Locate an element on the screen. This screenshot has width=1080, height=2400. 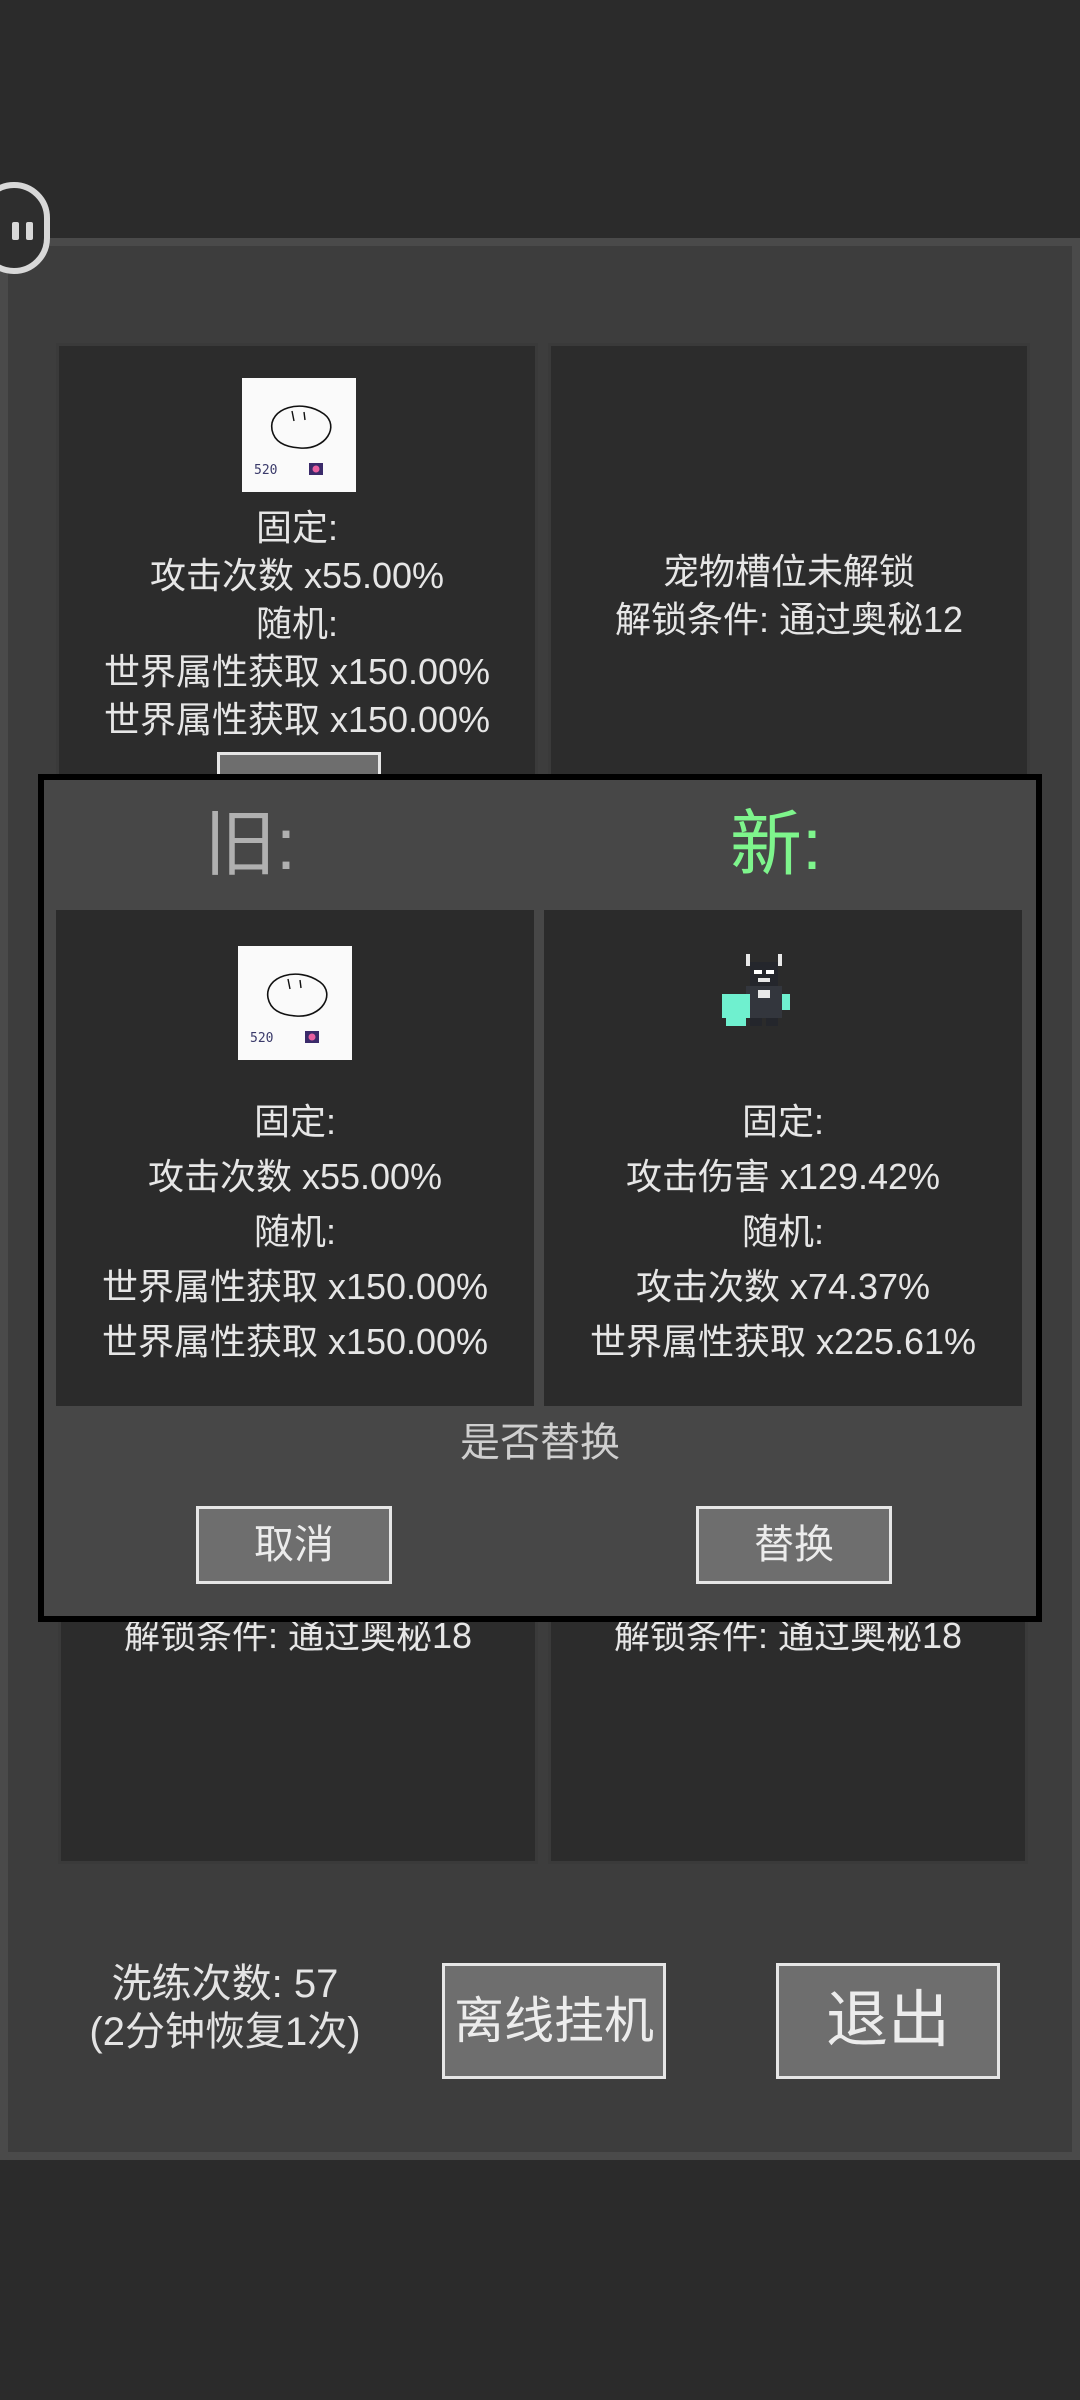
new-random-attr-1: 攻击次数 x74.37% is located at coordinates (783, 1286).